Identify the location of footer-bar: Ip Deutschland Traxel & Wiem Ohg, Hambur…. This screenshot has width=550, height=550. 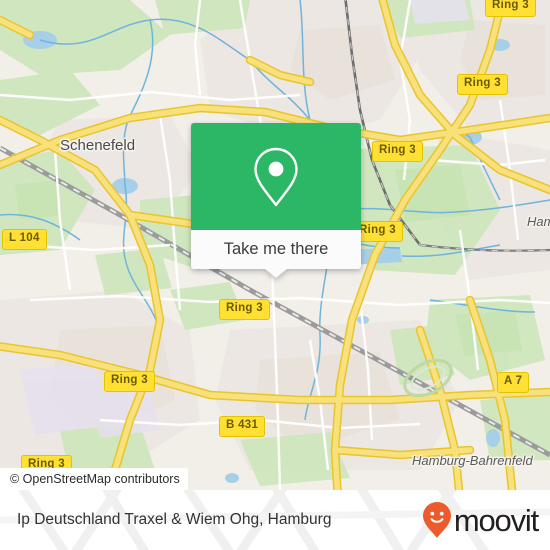
(275, 520).